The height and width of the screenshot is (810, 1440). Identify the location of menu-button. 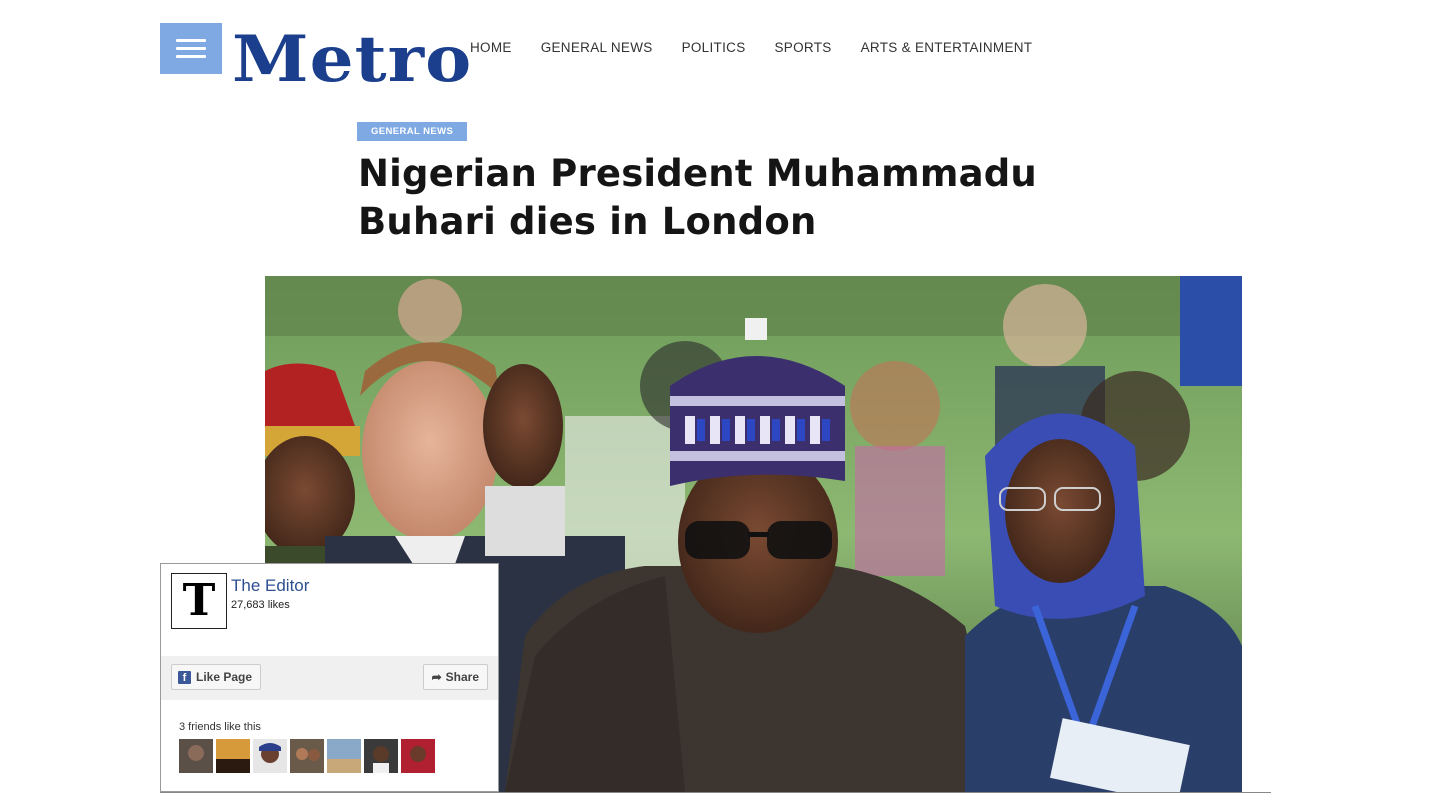
(191, 48).